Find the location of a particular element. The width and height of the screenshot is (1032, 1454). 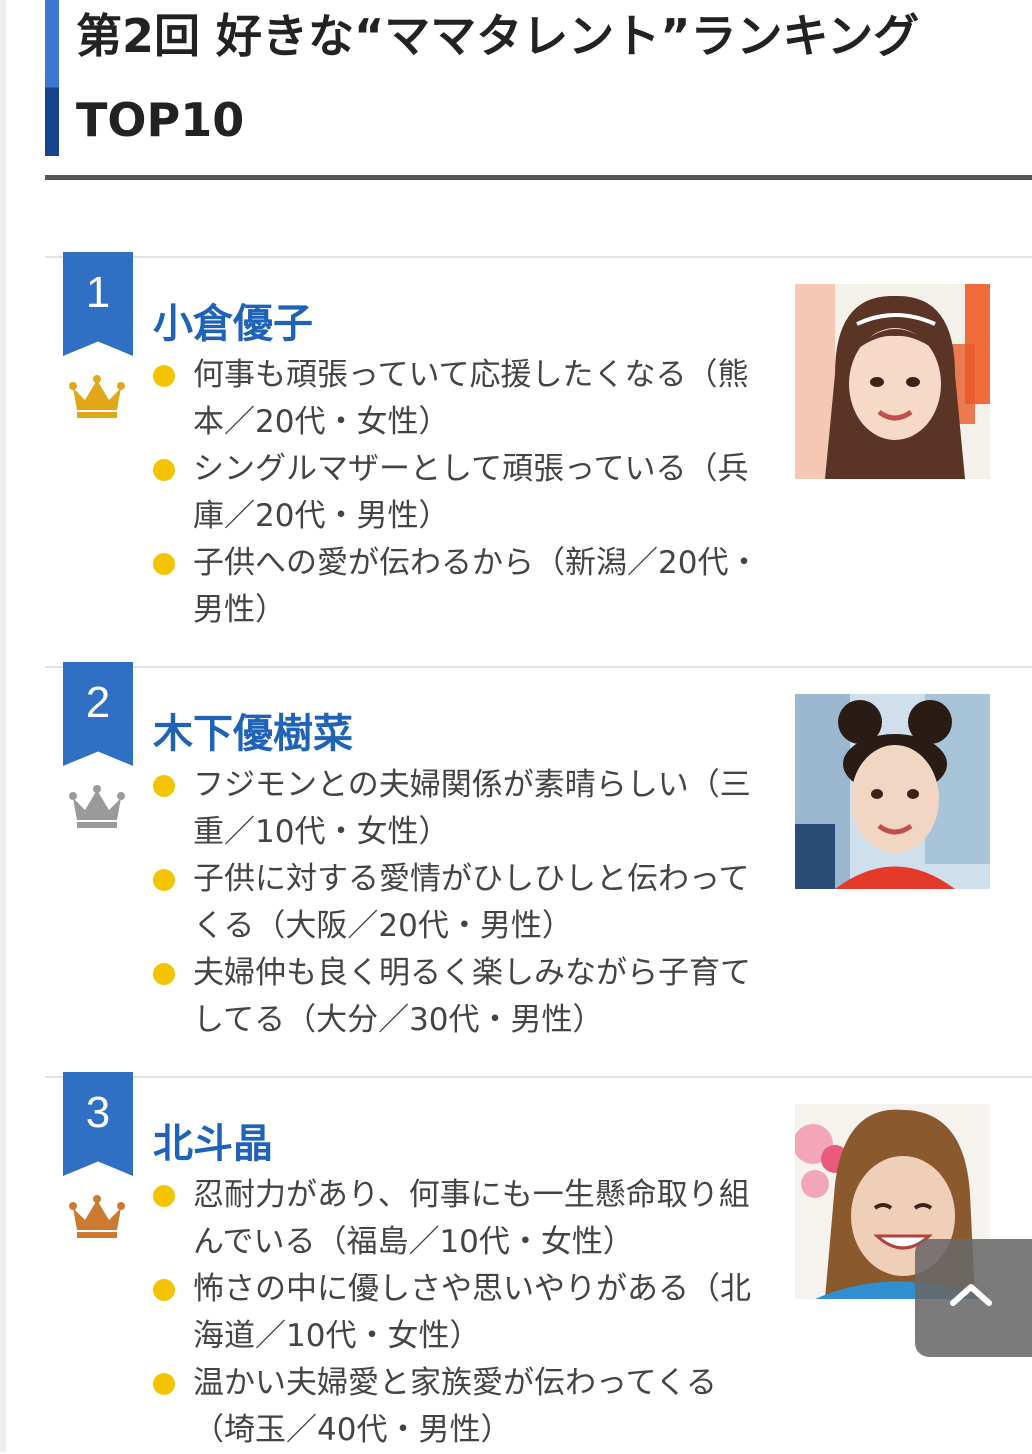

list-item: シングルマザーとして頑張っている（兵庫／20代・男性） is located at coordinates (459, 493).